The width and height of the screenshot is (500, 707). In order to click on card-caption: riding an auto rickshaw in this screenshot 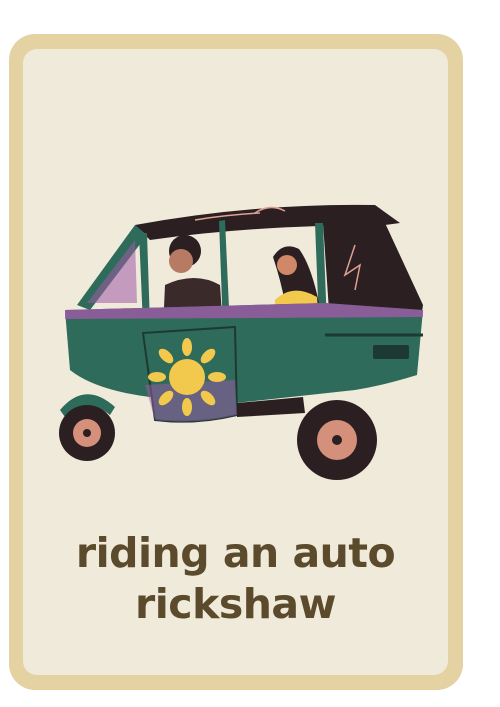, I will do `click(235, 579)`.